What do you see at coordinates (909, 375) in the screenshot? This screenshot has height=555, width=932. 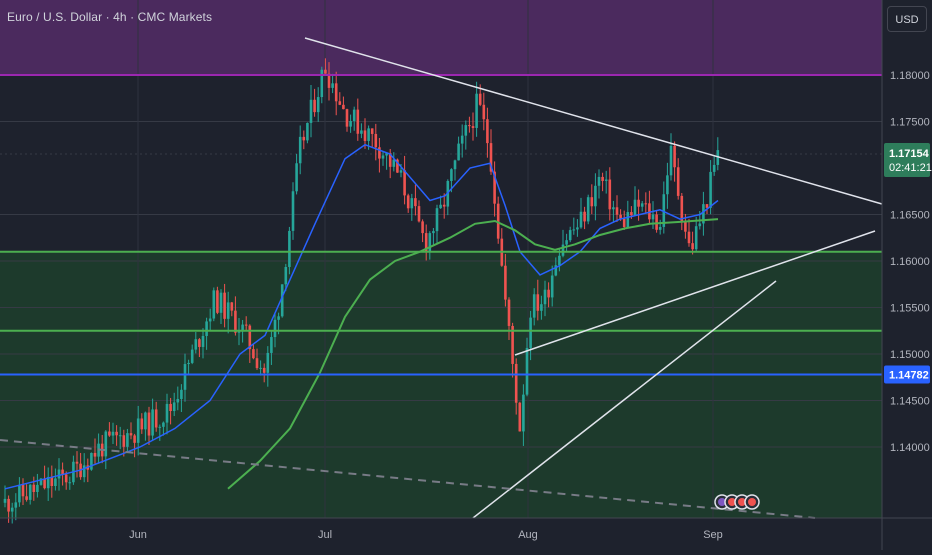 I see `blue-level-label: 1.14782` at bounding box center [909, 375].